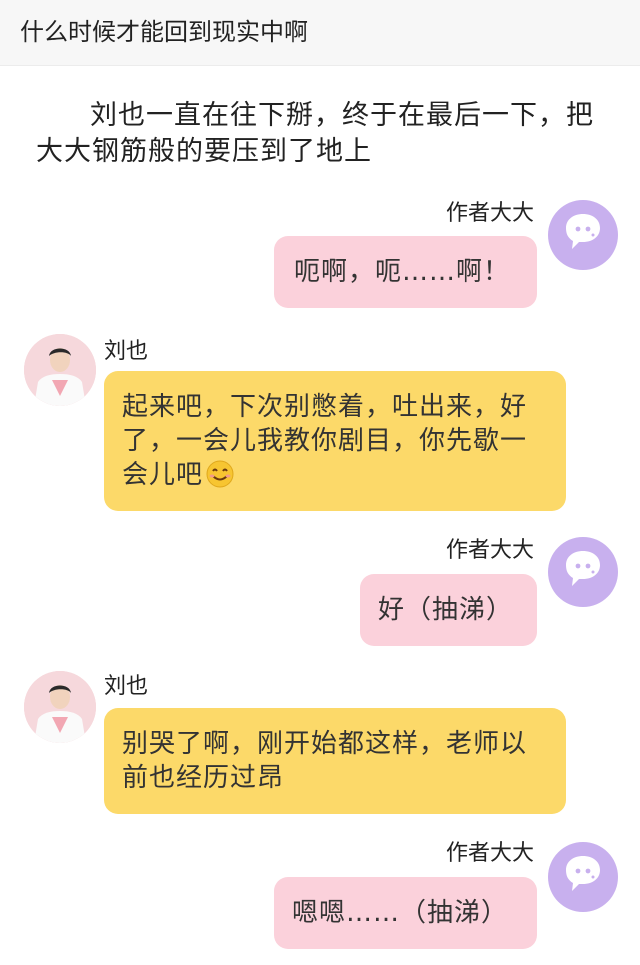 This screenshot has height=965, width=640. I want to click on message-text: 好（抽涕）, so click(446, 610).